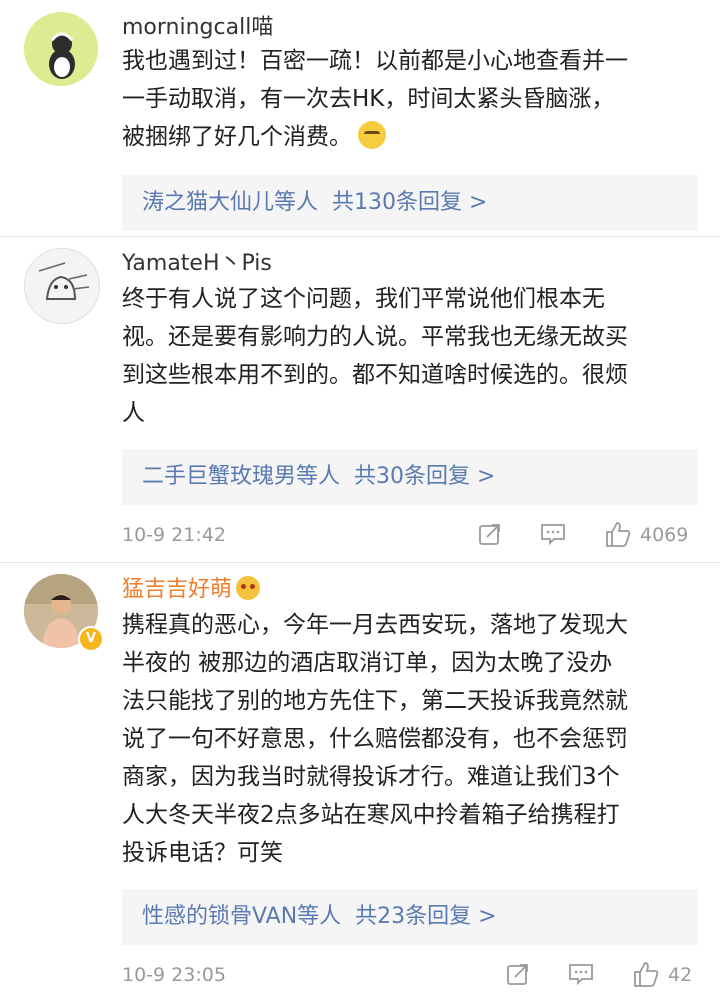 The height and width of the screenshot is (997, 720). I want to click on comment-line: 人, so click(133, 413).